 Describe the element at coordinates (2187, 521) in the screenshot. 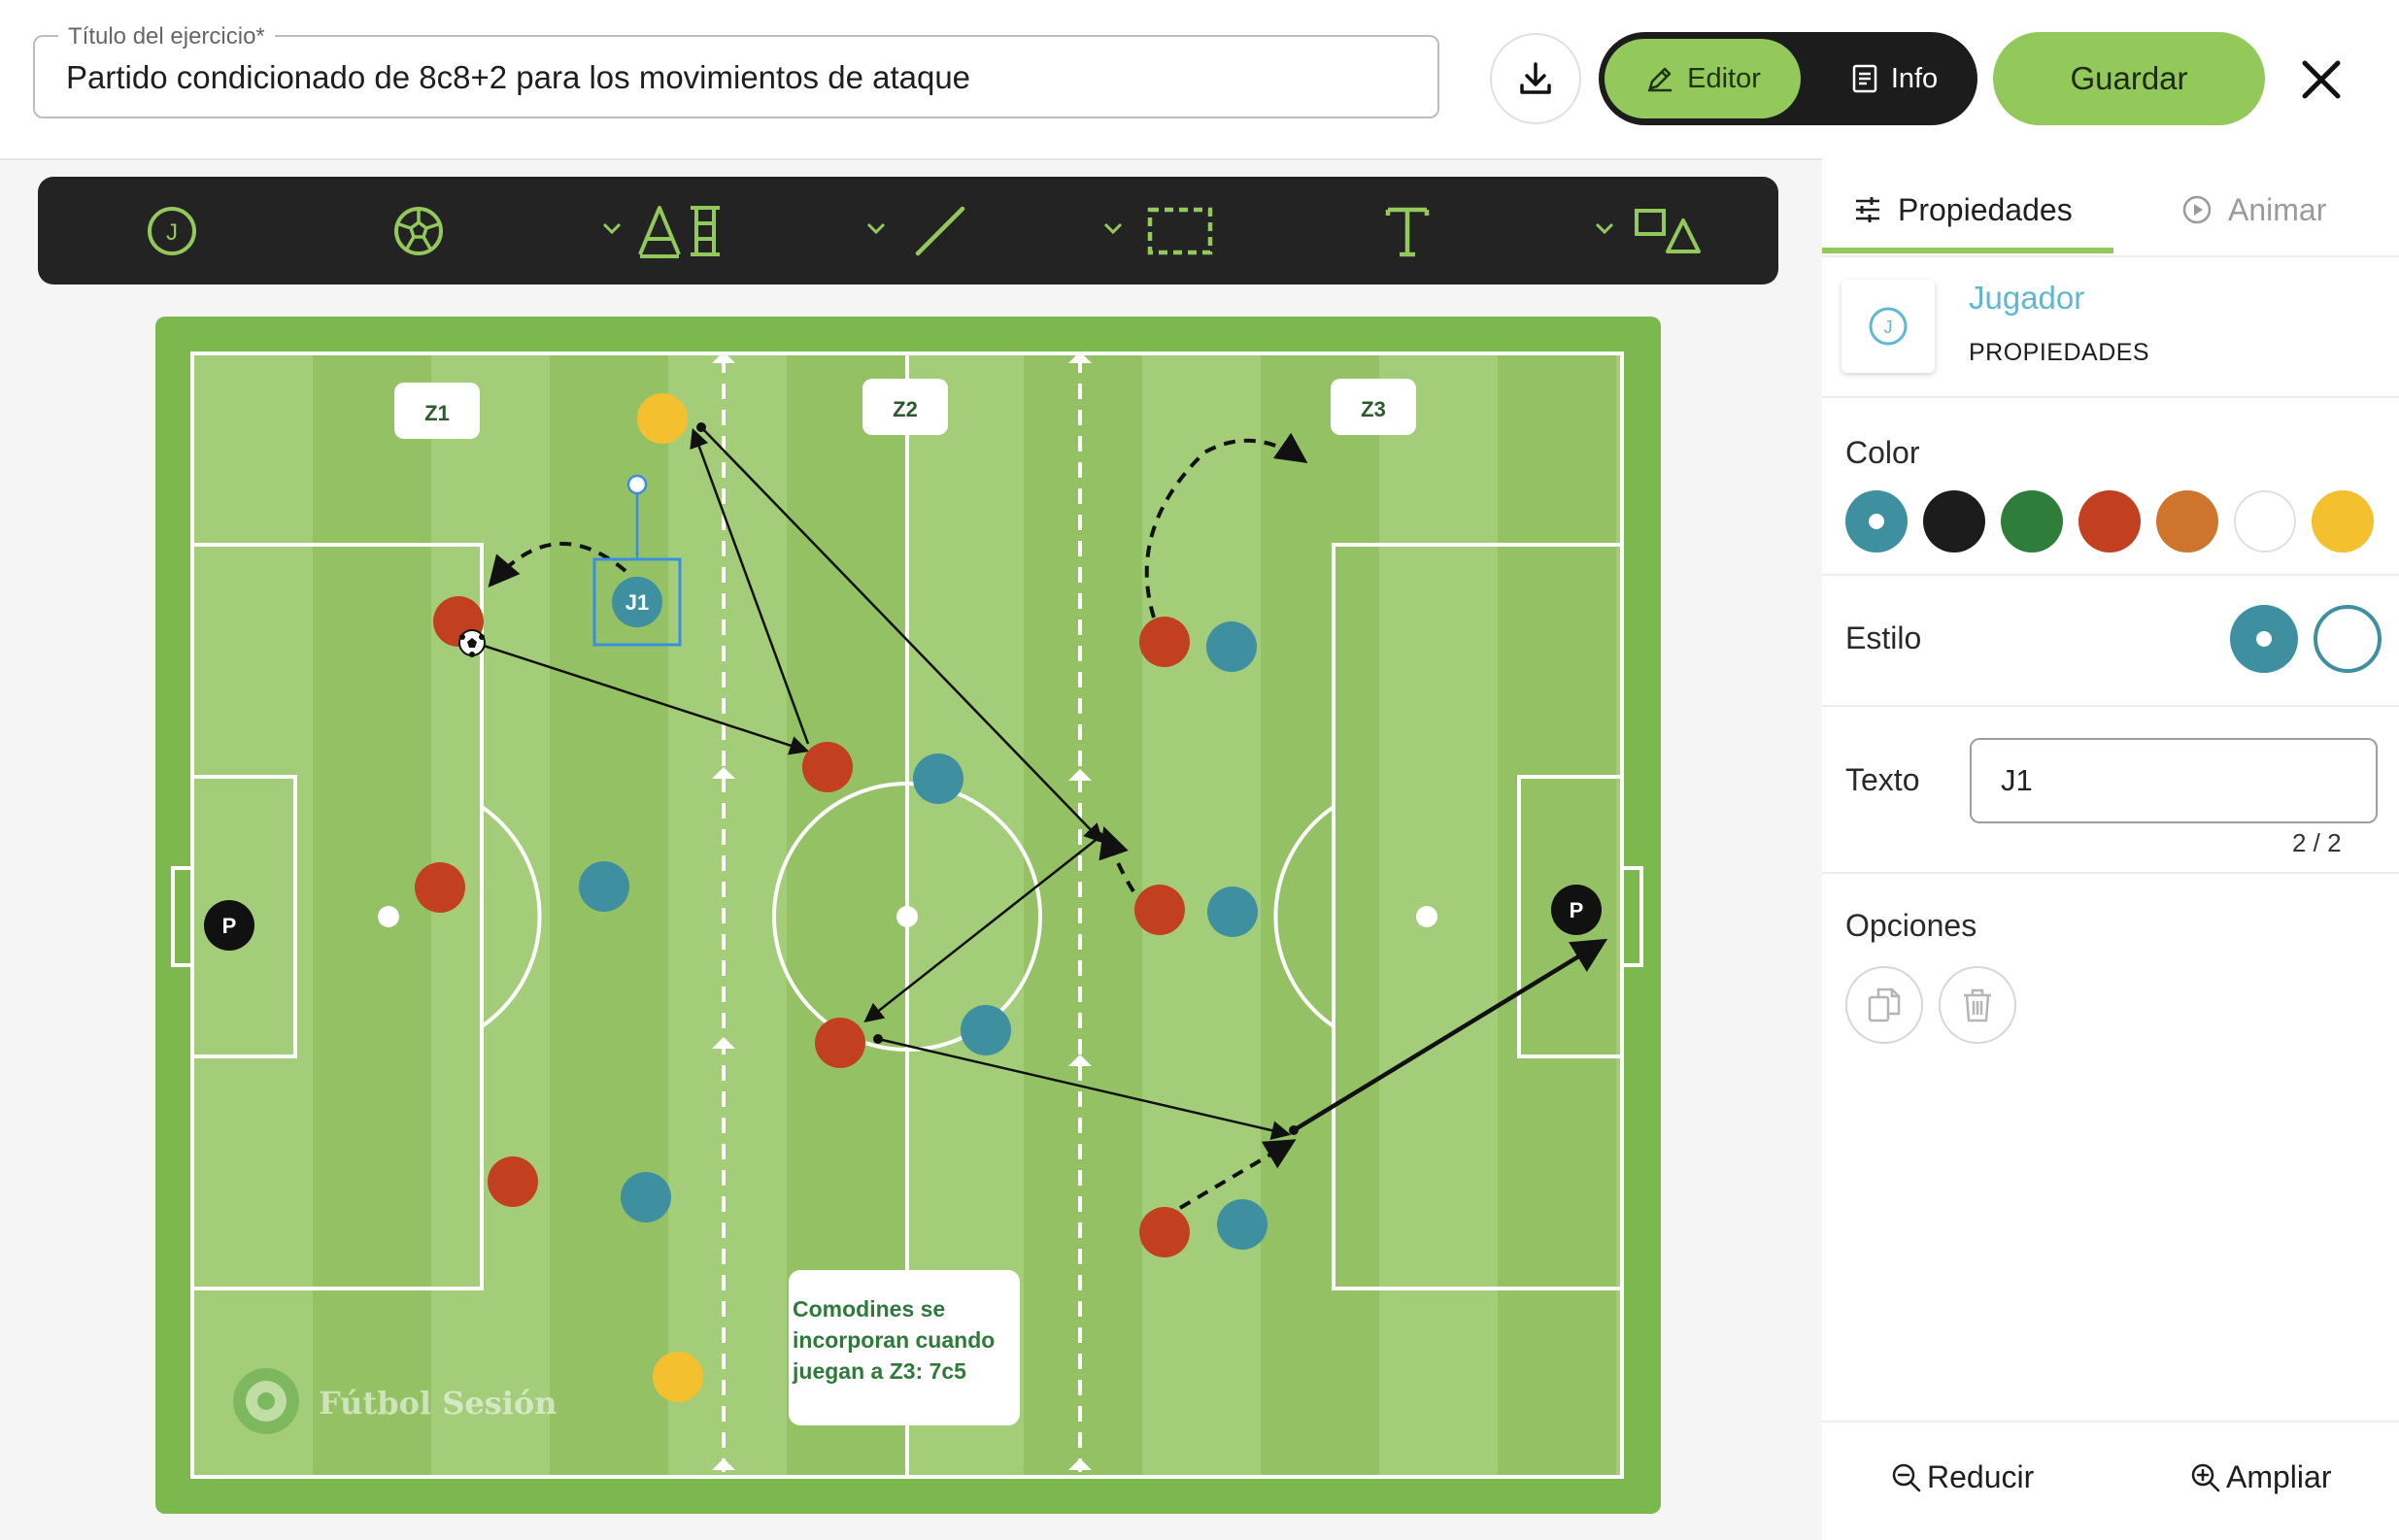

I see `color-swatch-orange` at that location.